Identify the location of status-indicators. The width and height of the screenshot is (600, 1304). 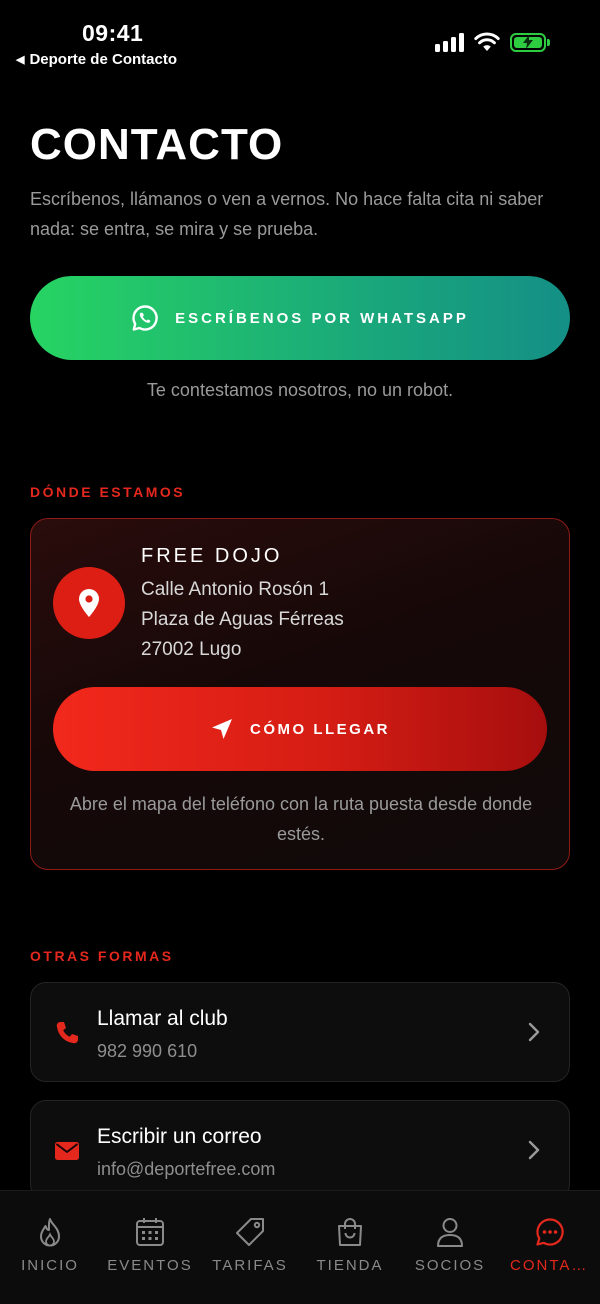
(492, 42).